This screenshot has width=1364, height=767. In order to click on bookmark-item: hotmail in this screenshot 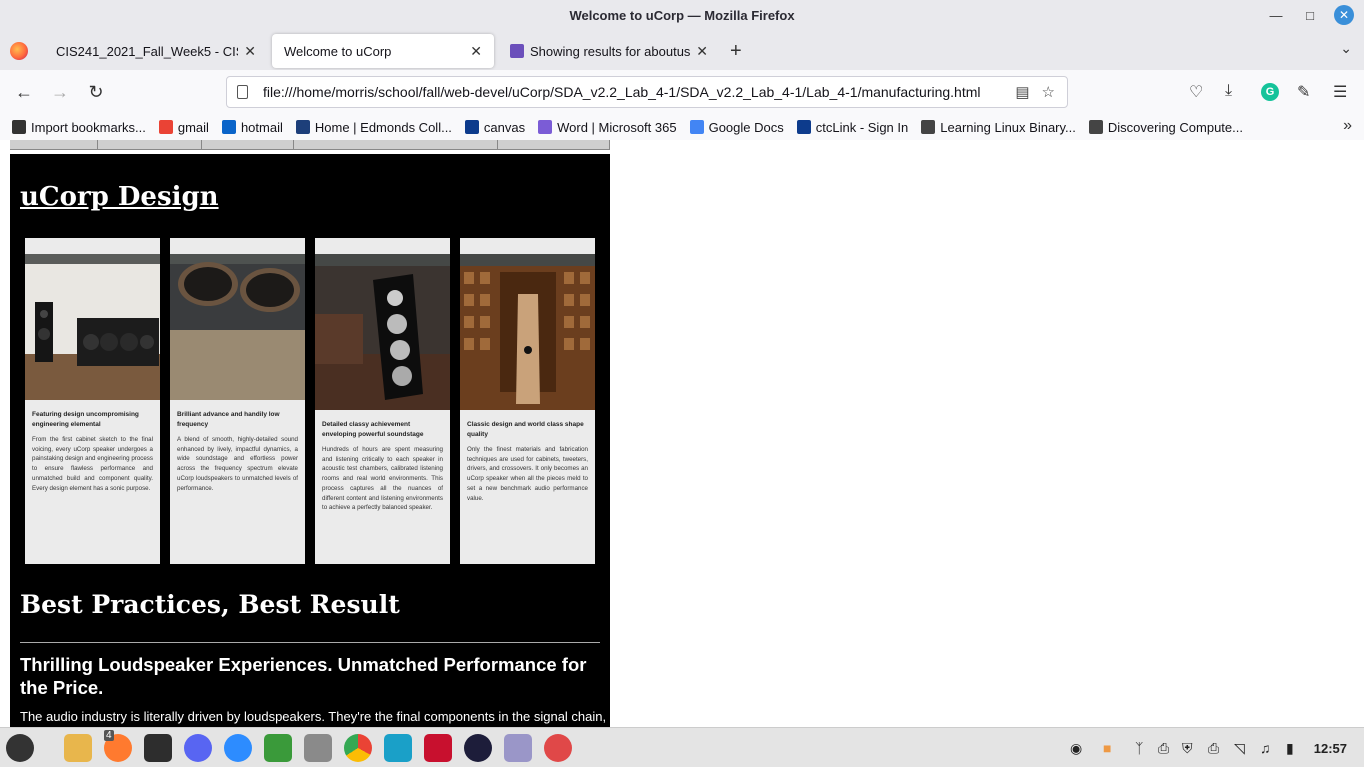, I will do `click(252, 127)`.